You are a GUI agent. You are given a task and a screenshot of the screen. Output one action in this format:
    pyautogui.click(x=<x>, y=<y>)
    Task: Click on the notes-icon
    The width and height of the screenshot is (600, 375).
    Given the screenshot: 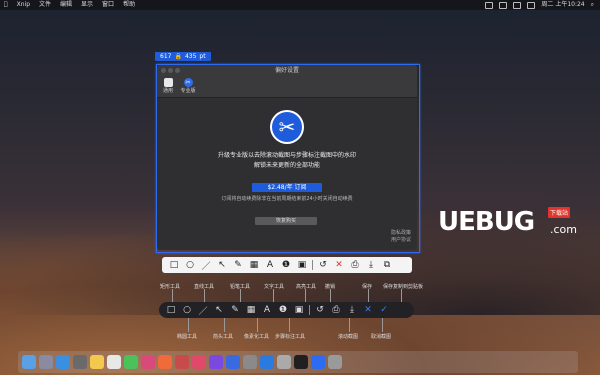 What is the action you would take?
    pyautogui.click(x=97, y=362)
    